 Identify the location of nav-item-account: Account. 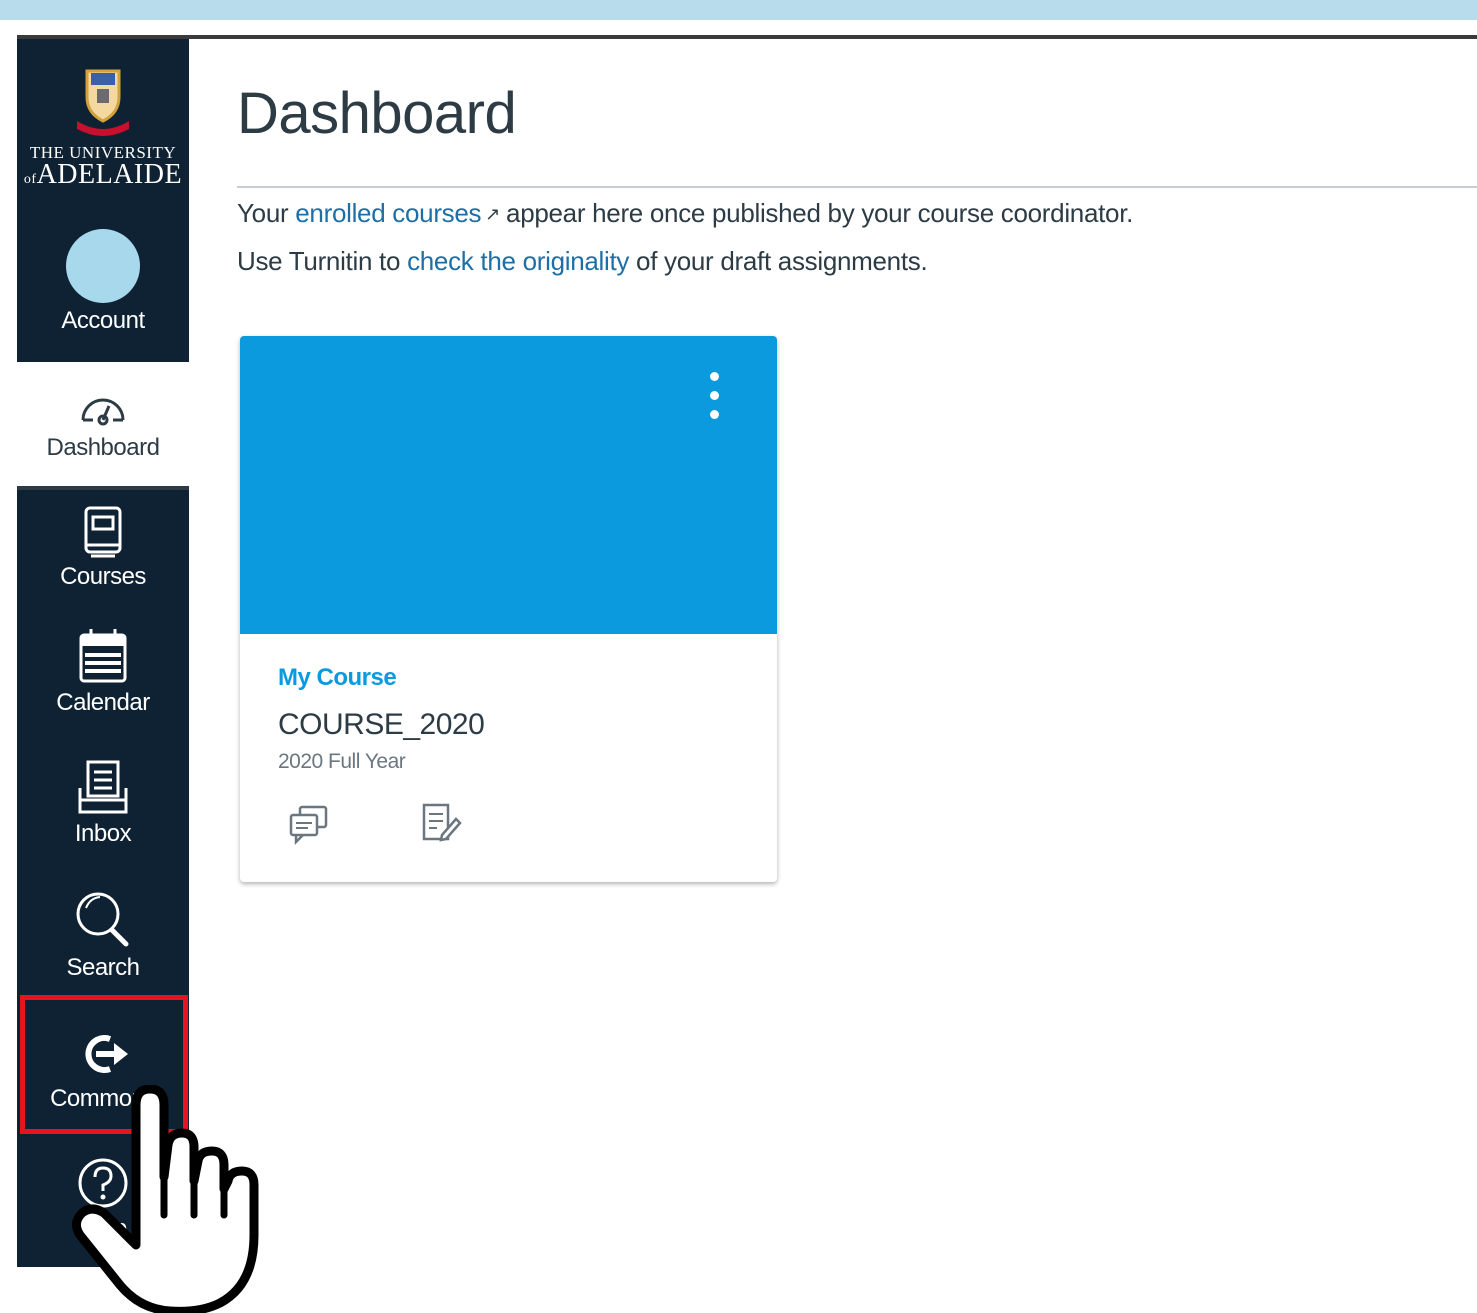
(103, 295).